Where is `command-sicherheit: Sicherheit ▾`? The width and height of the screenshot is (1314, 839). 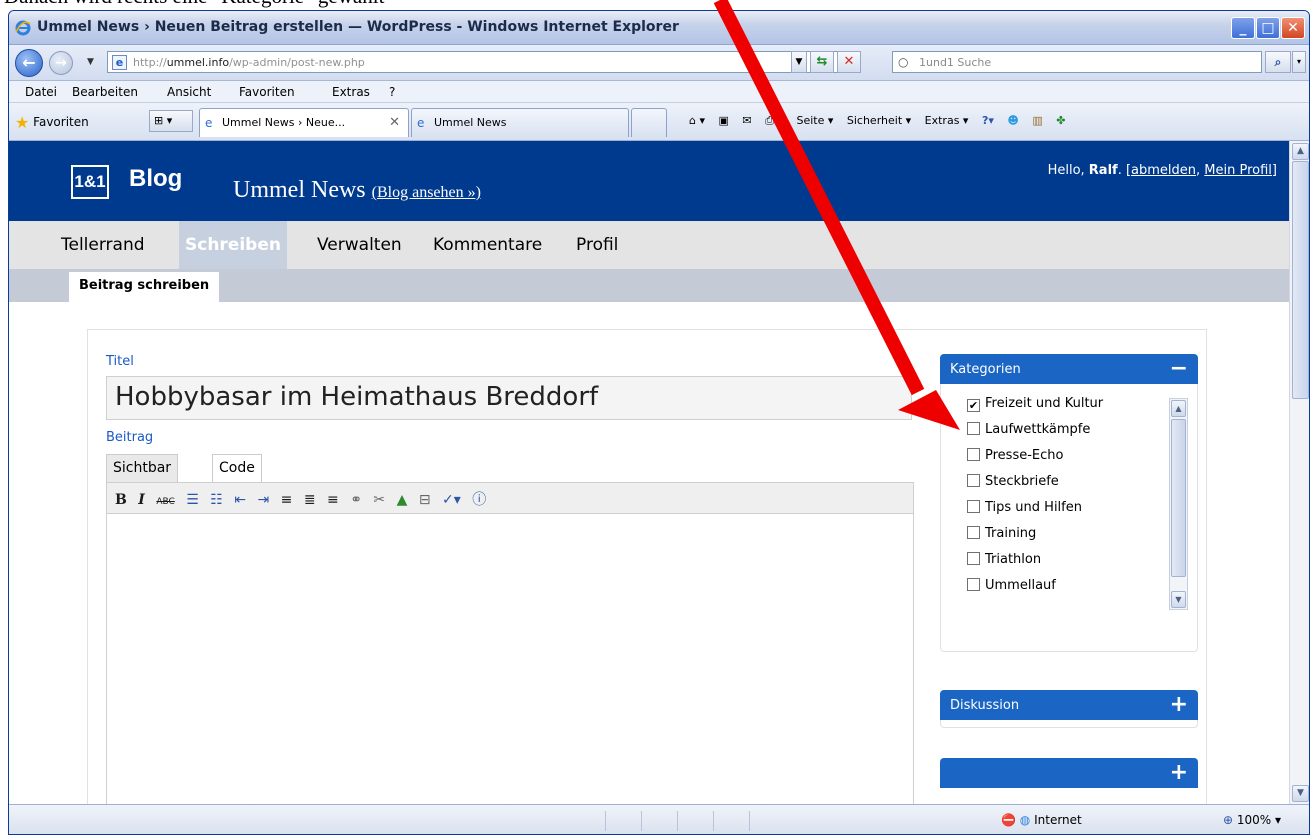 command-sicherheit: Sicherheit ▾ is located at coordinates (879, 120).